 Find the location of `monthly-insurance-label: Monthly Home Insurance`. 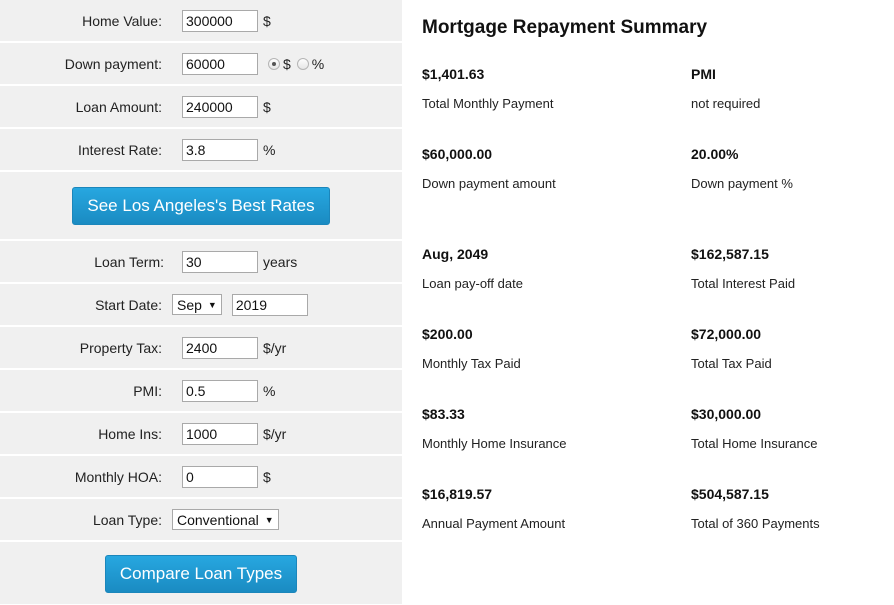

monthly-insurance-label: Monthly Home Insurance is located at coordinates (494, 443).